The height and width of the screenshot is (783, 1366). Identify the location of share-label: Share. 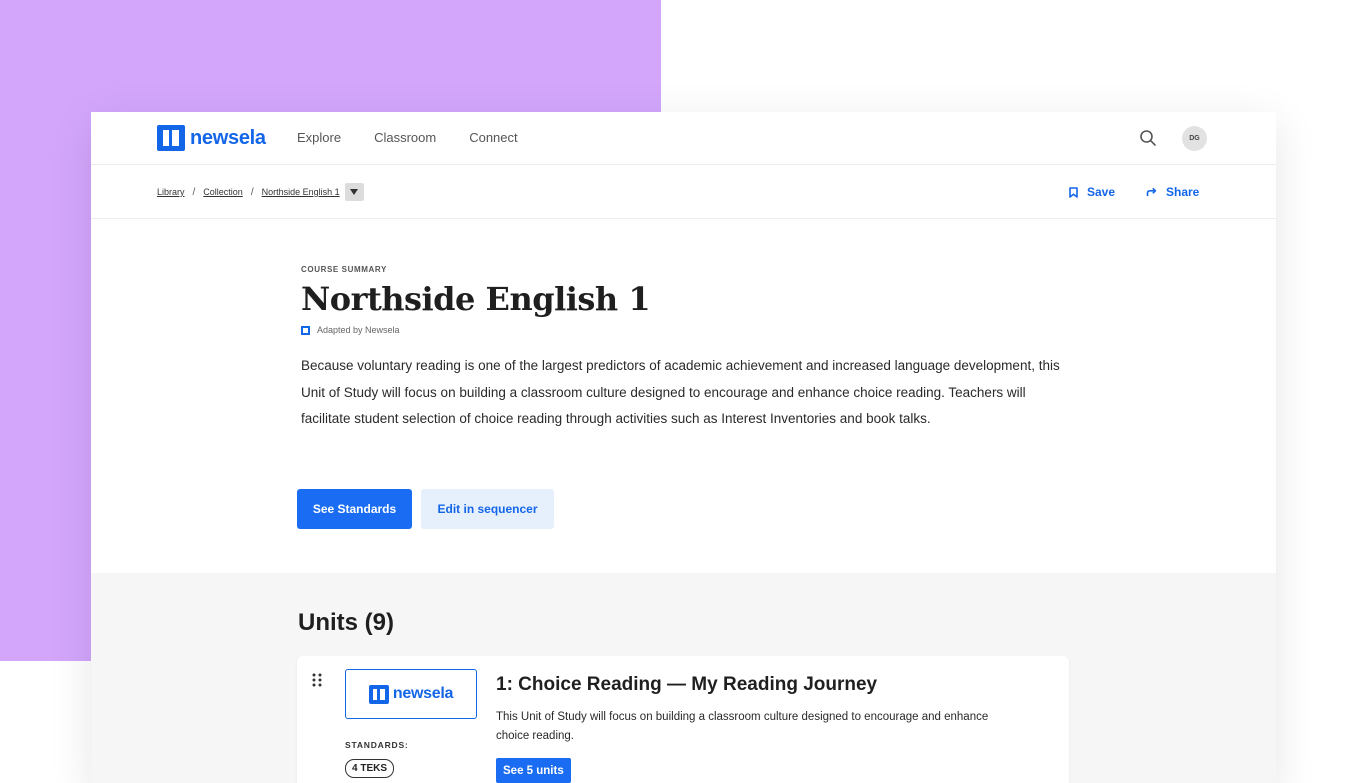
(1183, 192).